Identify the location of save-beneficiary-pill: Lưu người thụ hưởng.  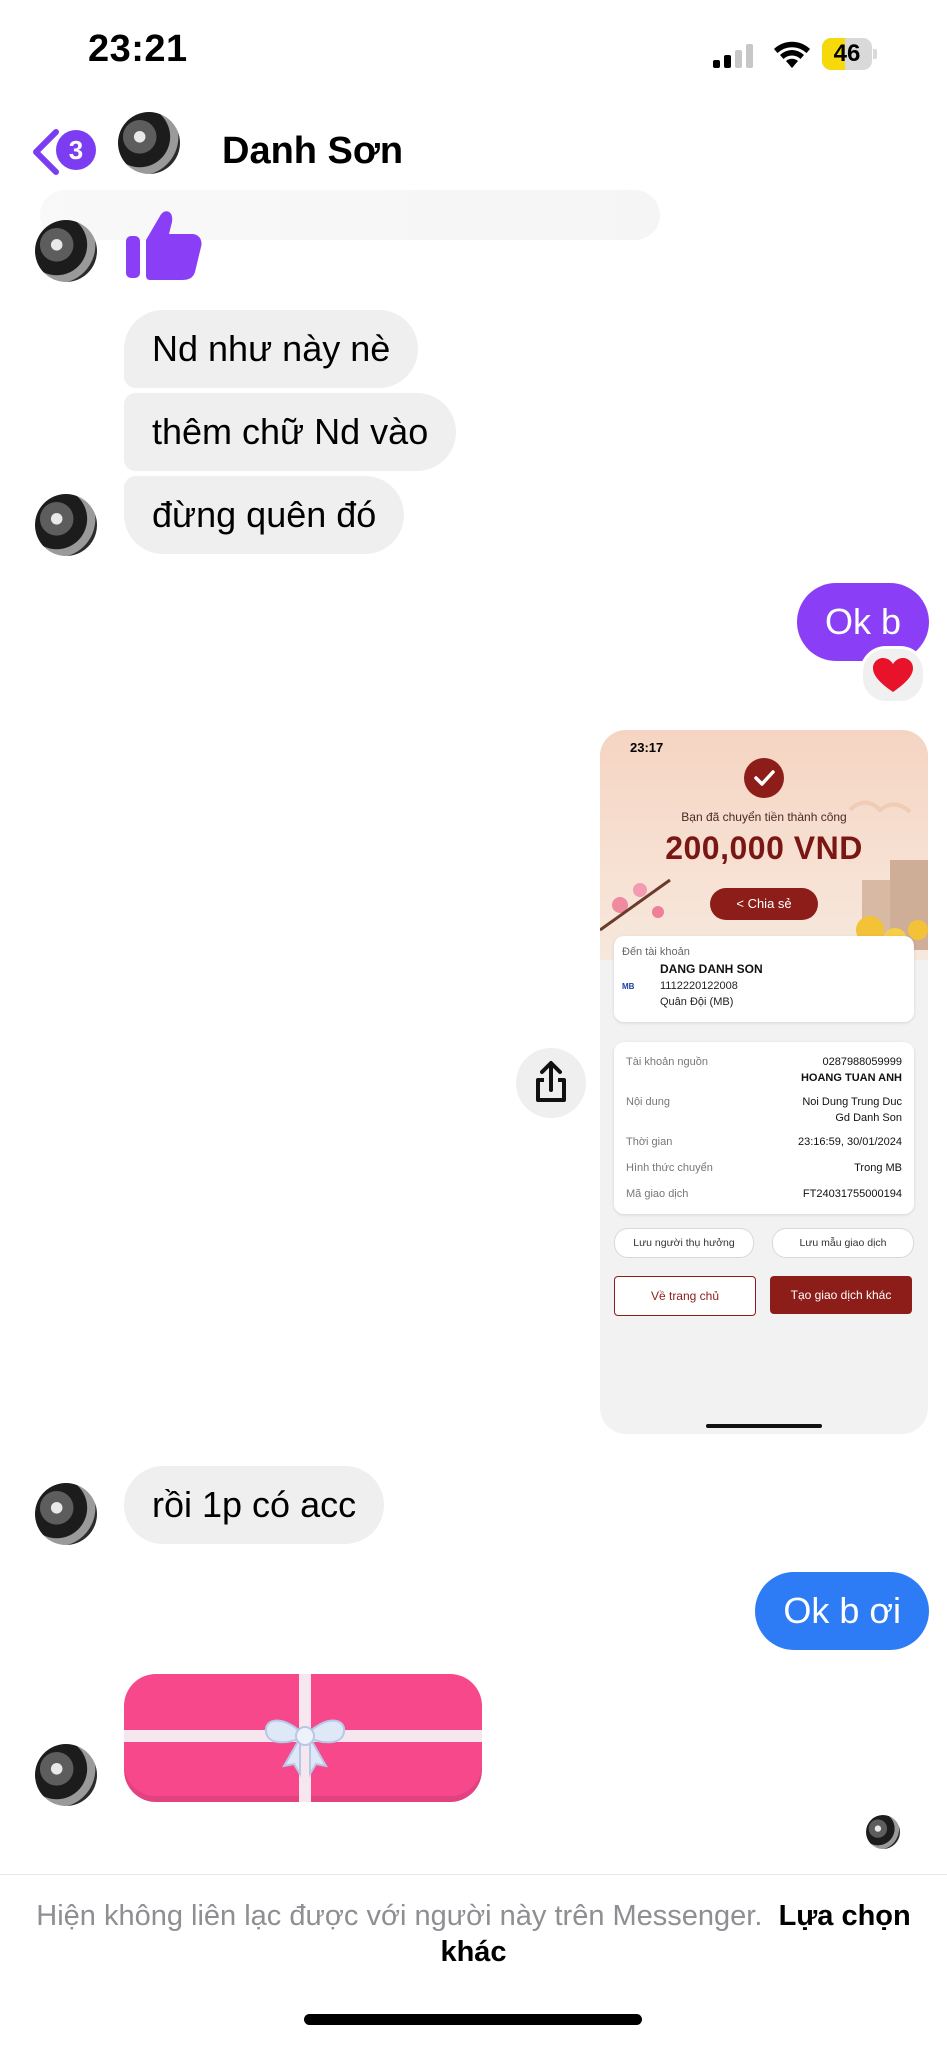
(684, 1243).